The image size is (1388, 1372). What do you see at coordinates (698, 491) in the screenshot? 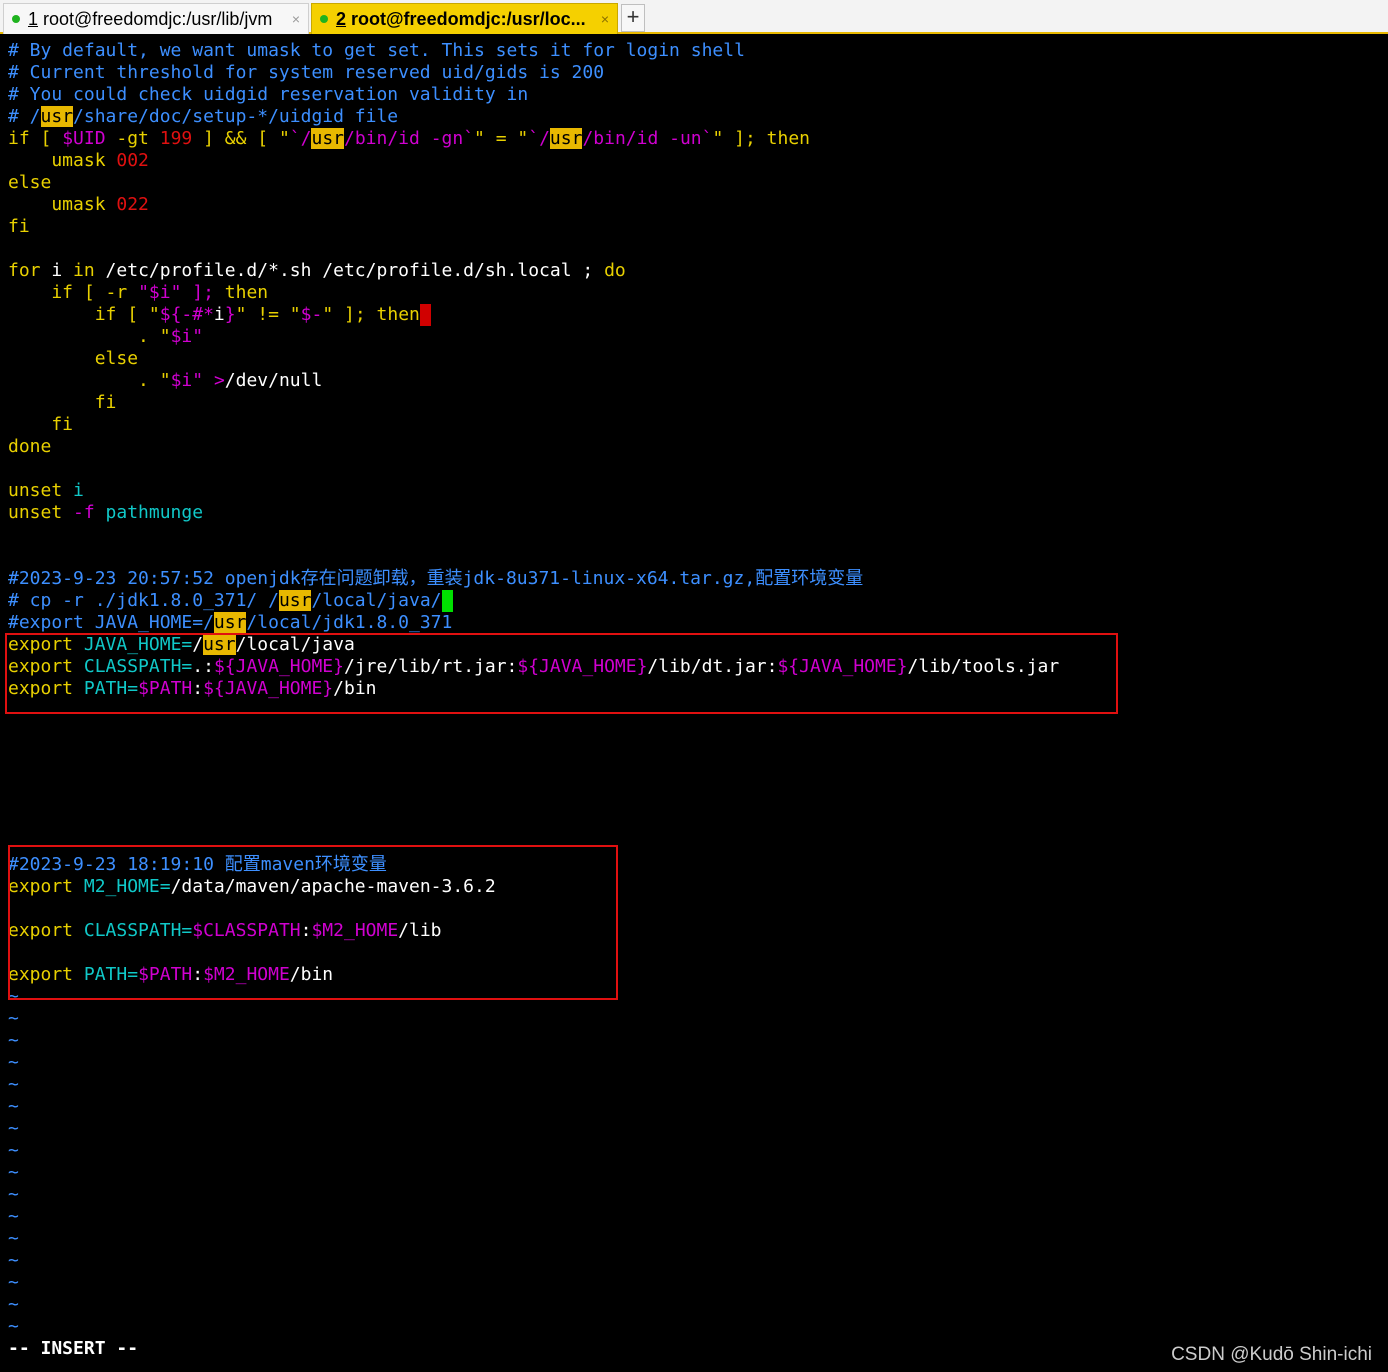
I see `editor-line: unset i` at bounding box center [698, 491].